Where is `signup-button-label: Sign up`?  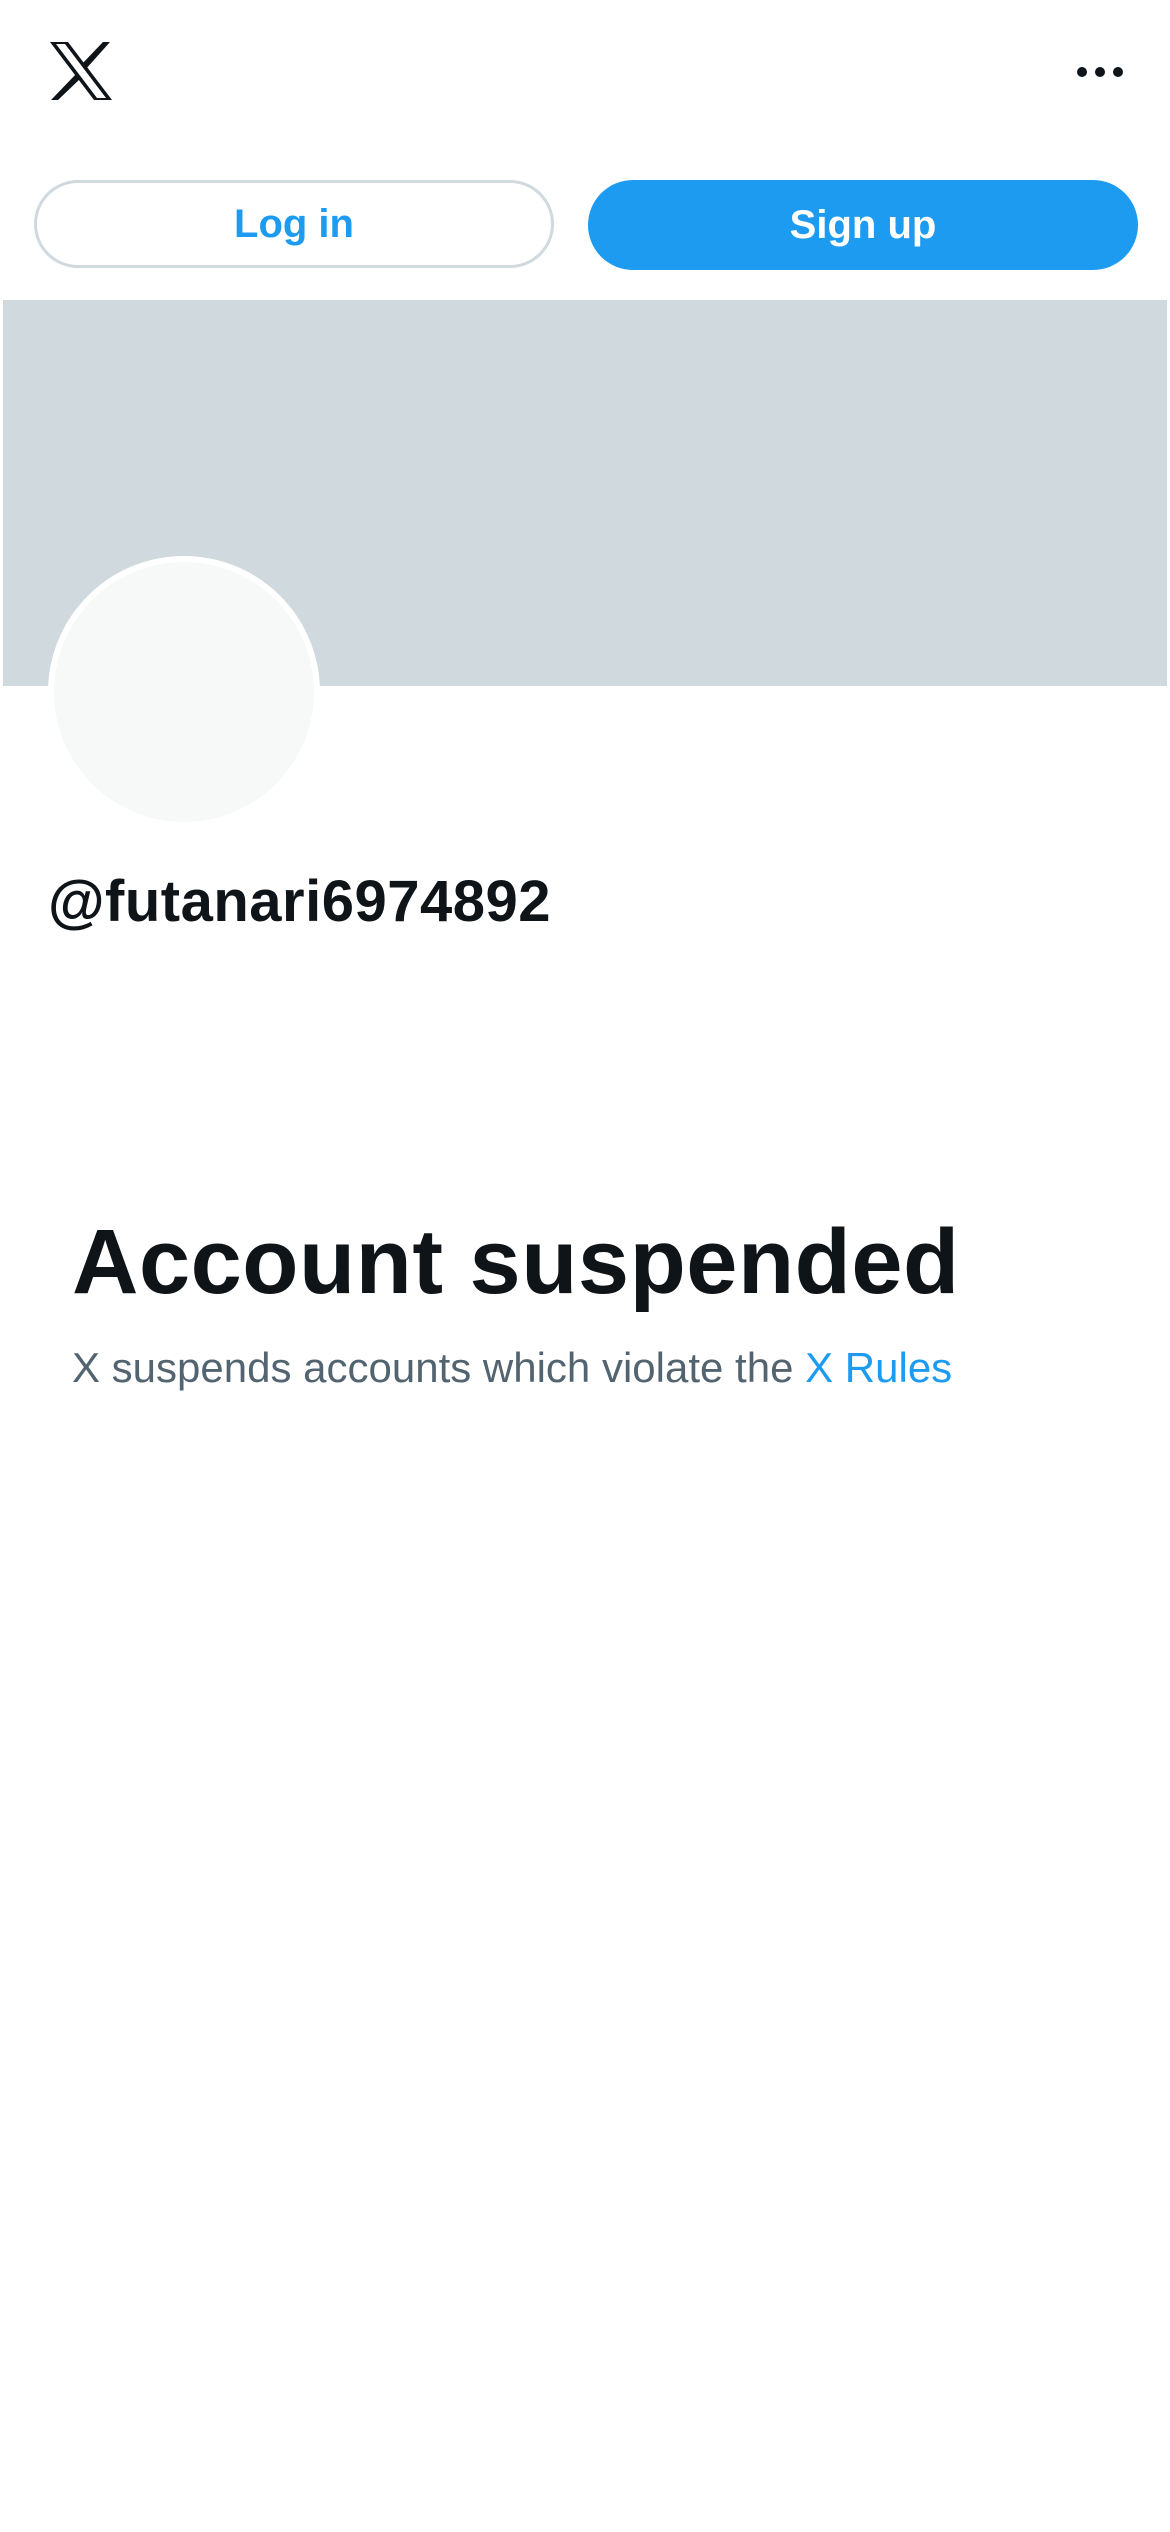 signup-button-label: Sign up is located at coordinates (863, 224).